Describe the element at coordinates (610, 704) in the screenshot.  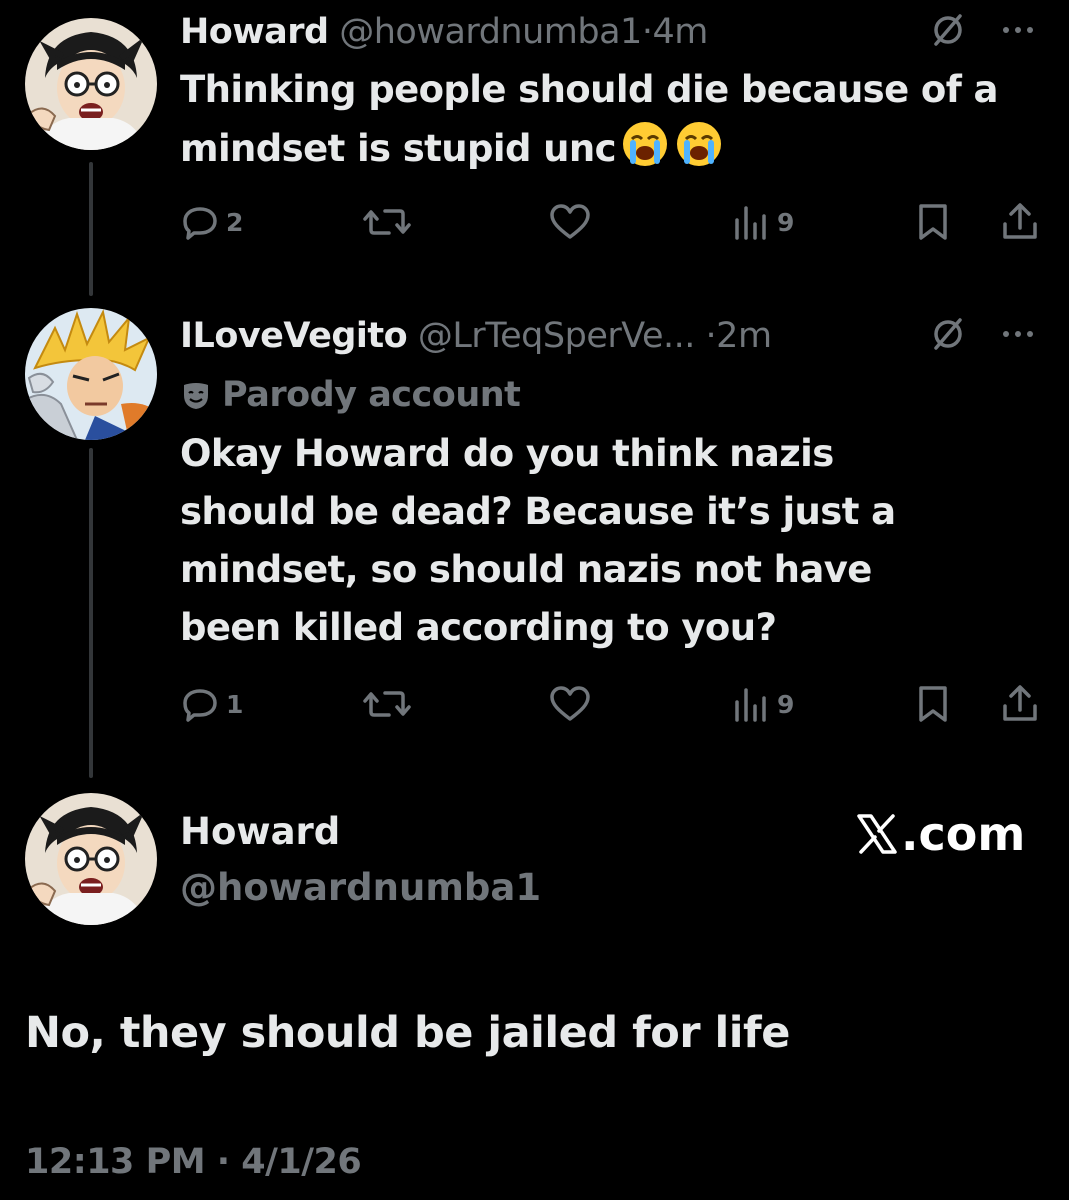
I see `tweet-actions: 1 9` at that location.